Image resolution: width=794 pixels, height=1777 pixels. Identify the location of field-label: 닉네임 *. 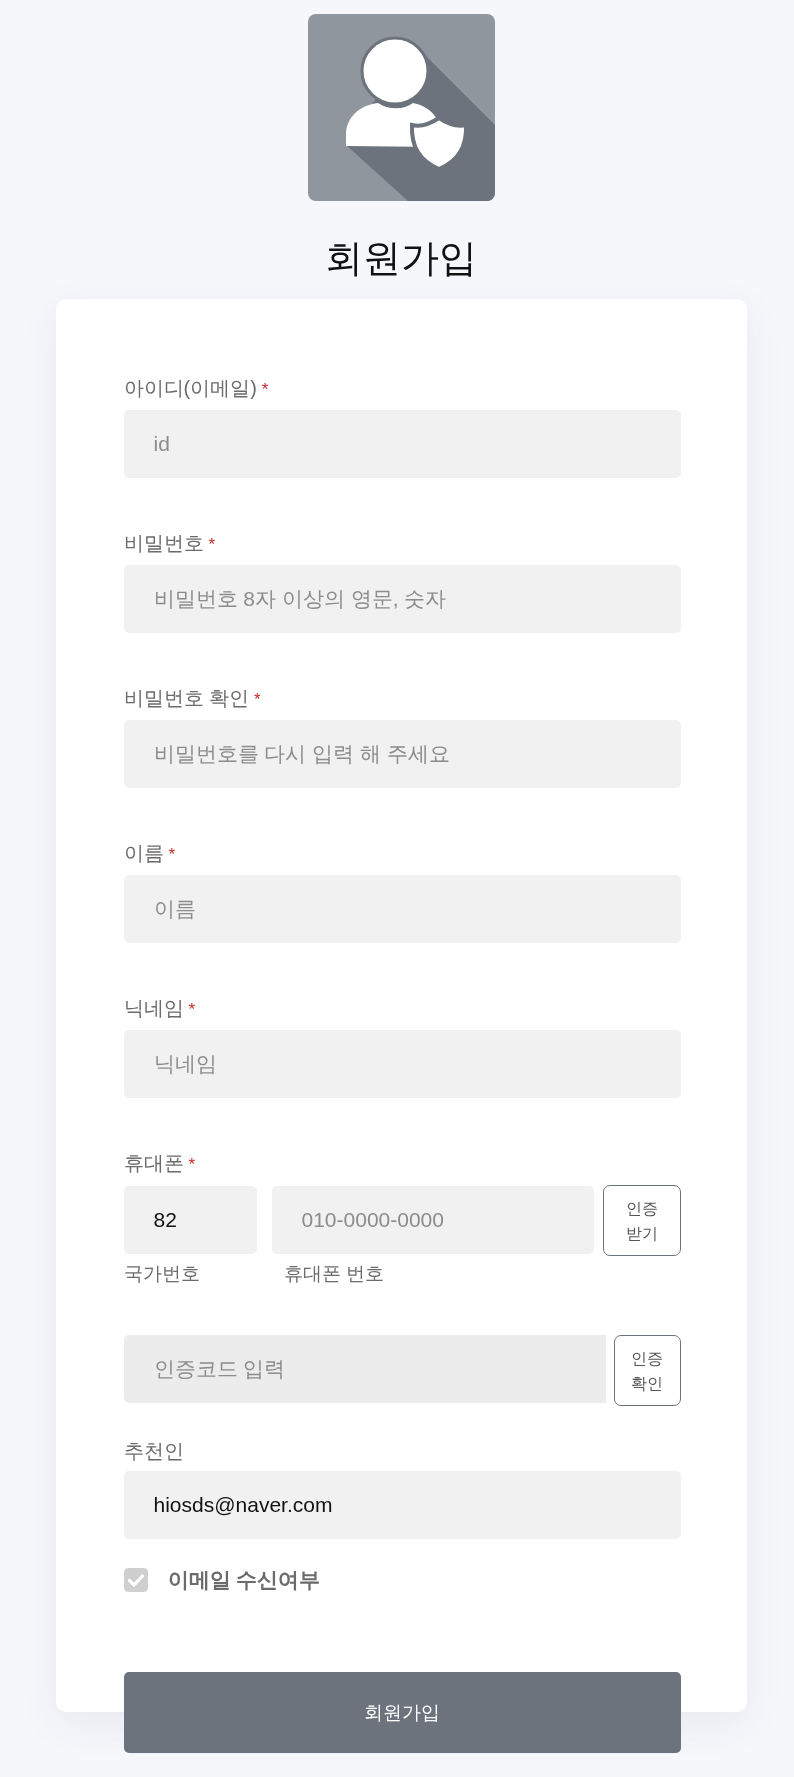
(159, 1008).